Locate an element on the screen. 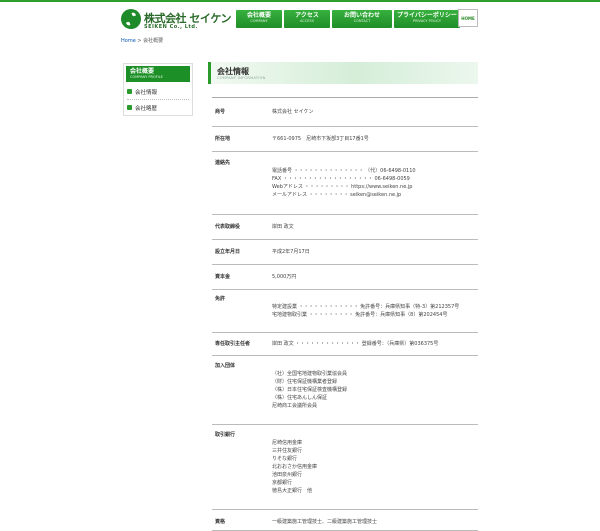 The image size is (600, 531). sidebar-subtitle: COMPANY PROFILE is located at coordinates (146, 77).